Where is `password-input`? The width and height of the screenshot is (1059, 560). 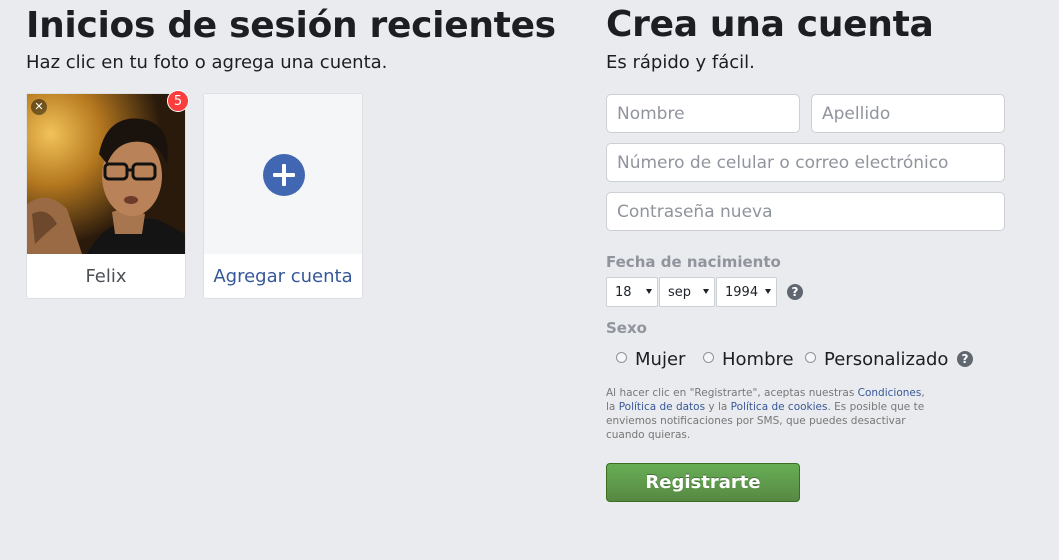 password-input is located at coordinates (805, 211).